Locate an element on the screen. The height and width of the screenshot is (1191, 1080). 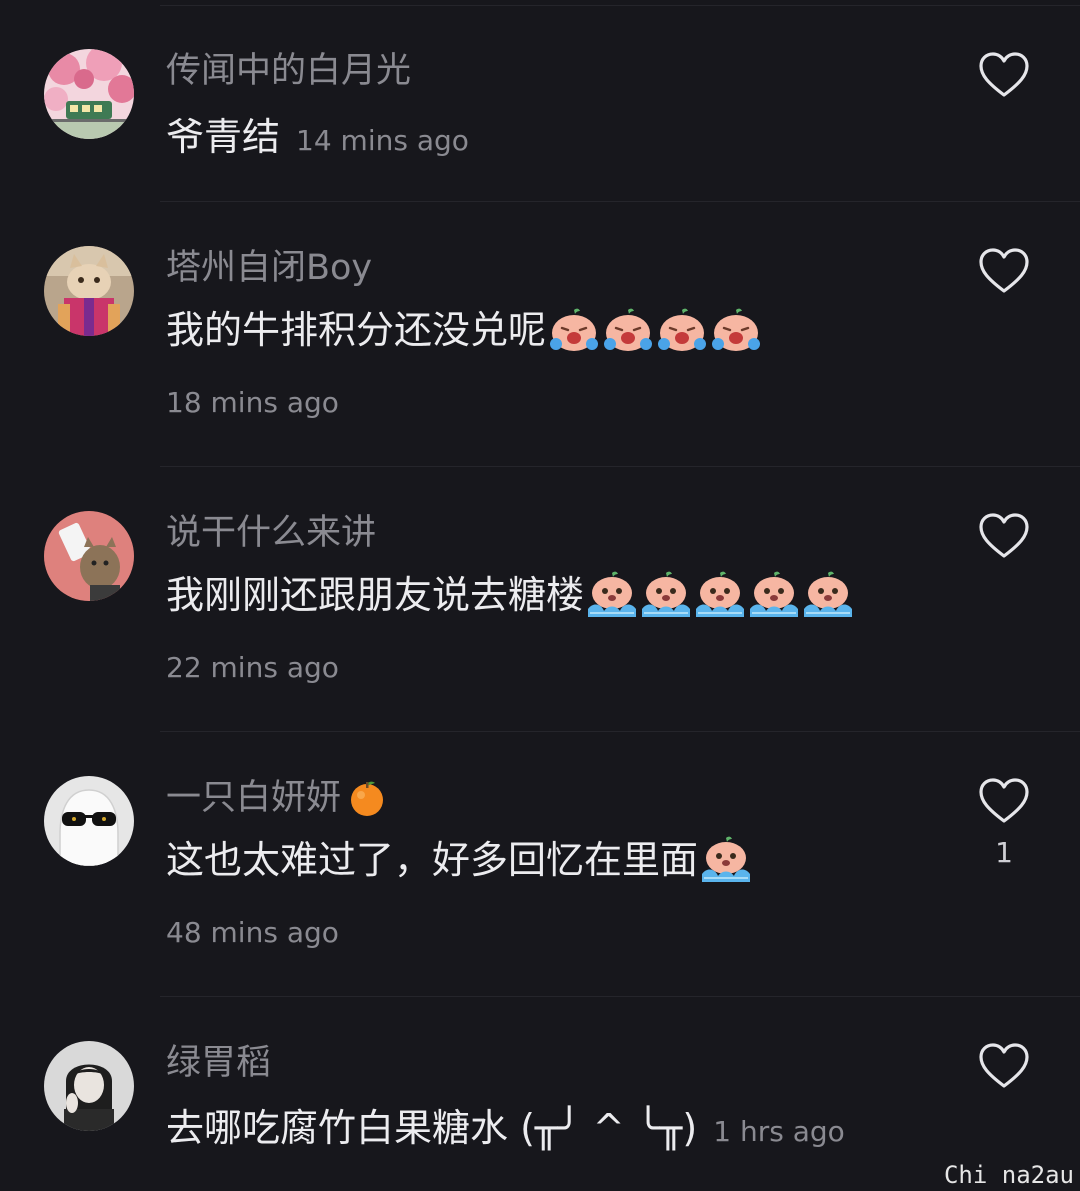
like-count: 1 is located at coordinates (1004, 852).